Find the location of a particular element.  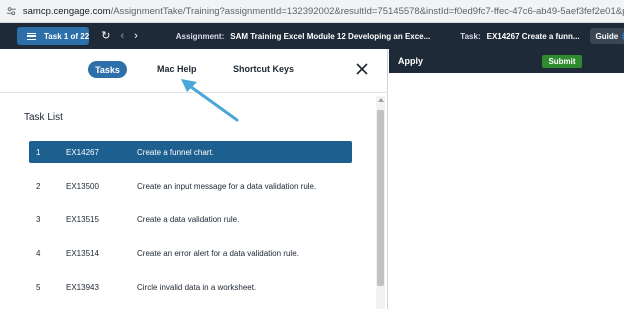

refresh-icon: ↻ is located at coordinates (105, 36).